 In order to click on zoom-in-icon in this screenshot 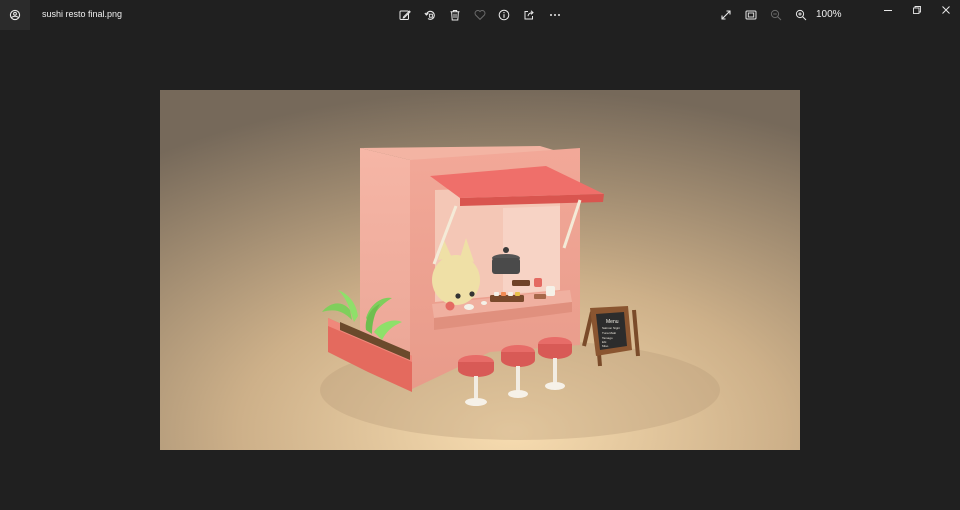, I will do `click(801, 15)`.